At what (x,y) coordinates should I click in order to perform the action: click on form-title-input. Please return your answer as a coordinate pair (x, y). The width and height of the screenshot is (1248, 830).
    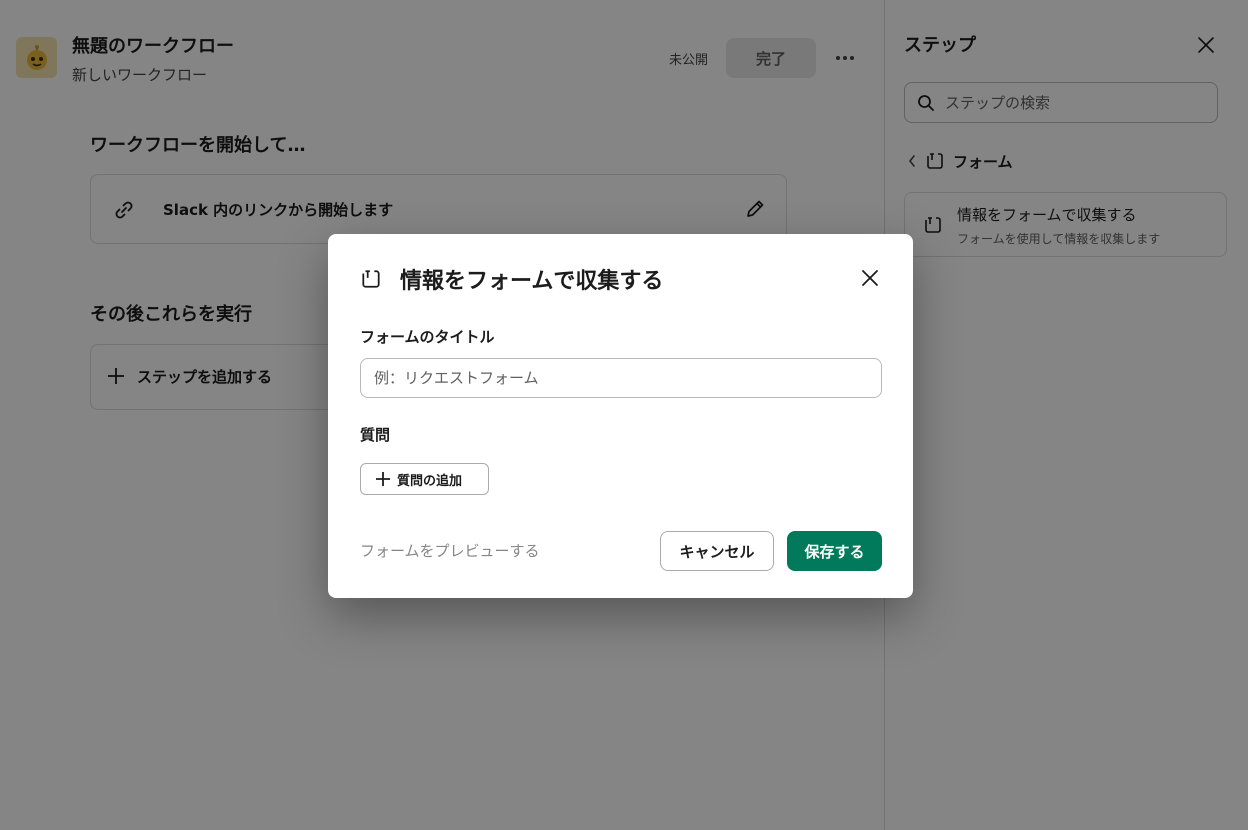
    Looking at the image, I should click on (621, 378).